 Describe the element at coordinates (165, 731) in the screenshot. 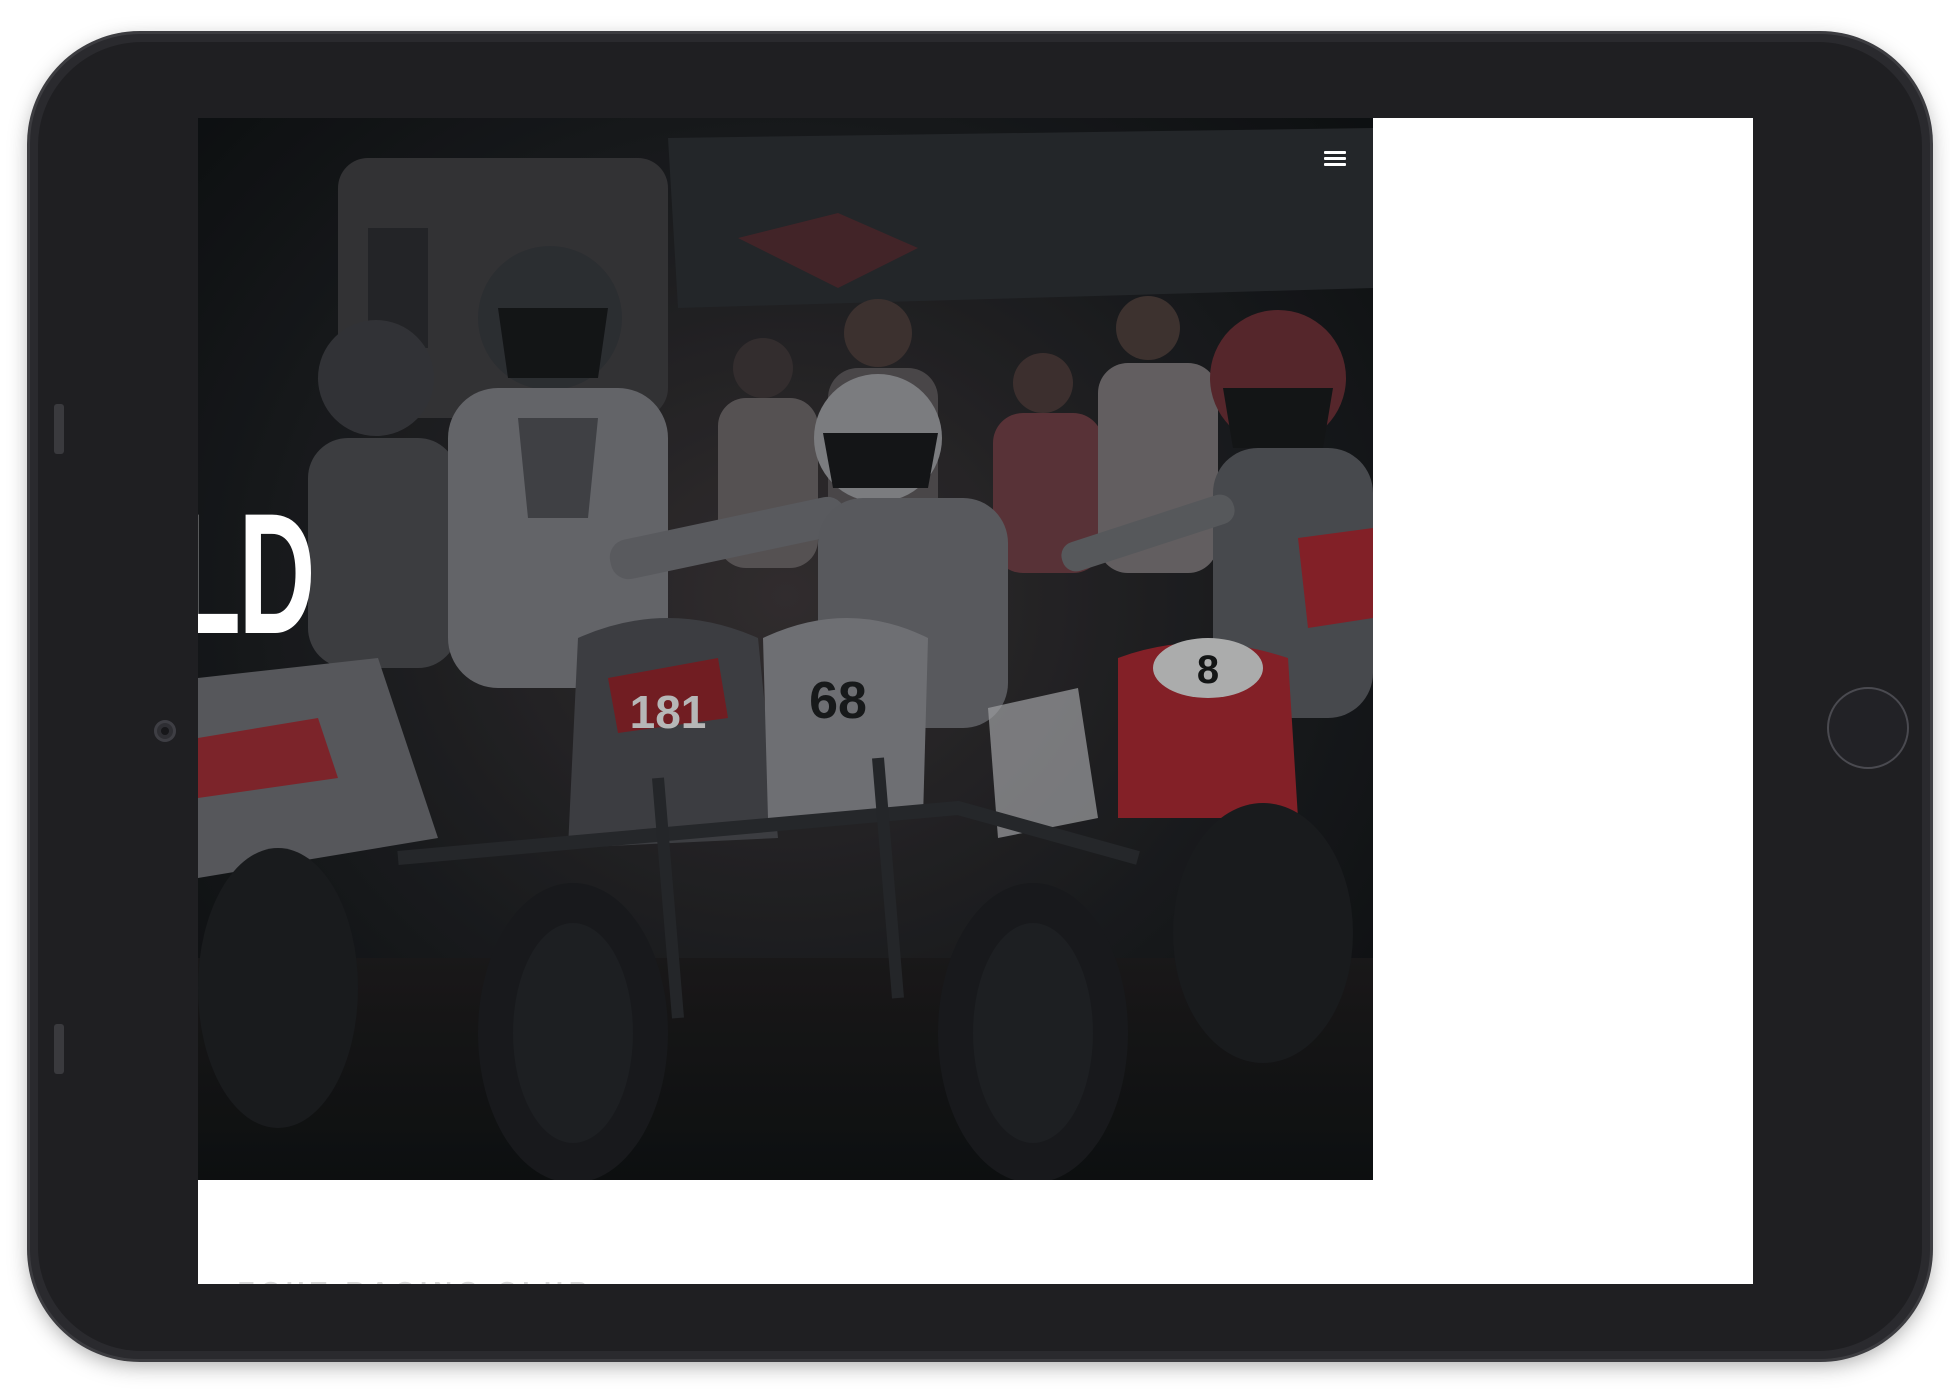

I see `camera-icon` at that location.